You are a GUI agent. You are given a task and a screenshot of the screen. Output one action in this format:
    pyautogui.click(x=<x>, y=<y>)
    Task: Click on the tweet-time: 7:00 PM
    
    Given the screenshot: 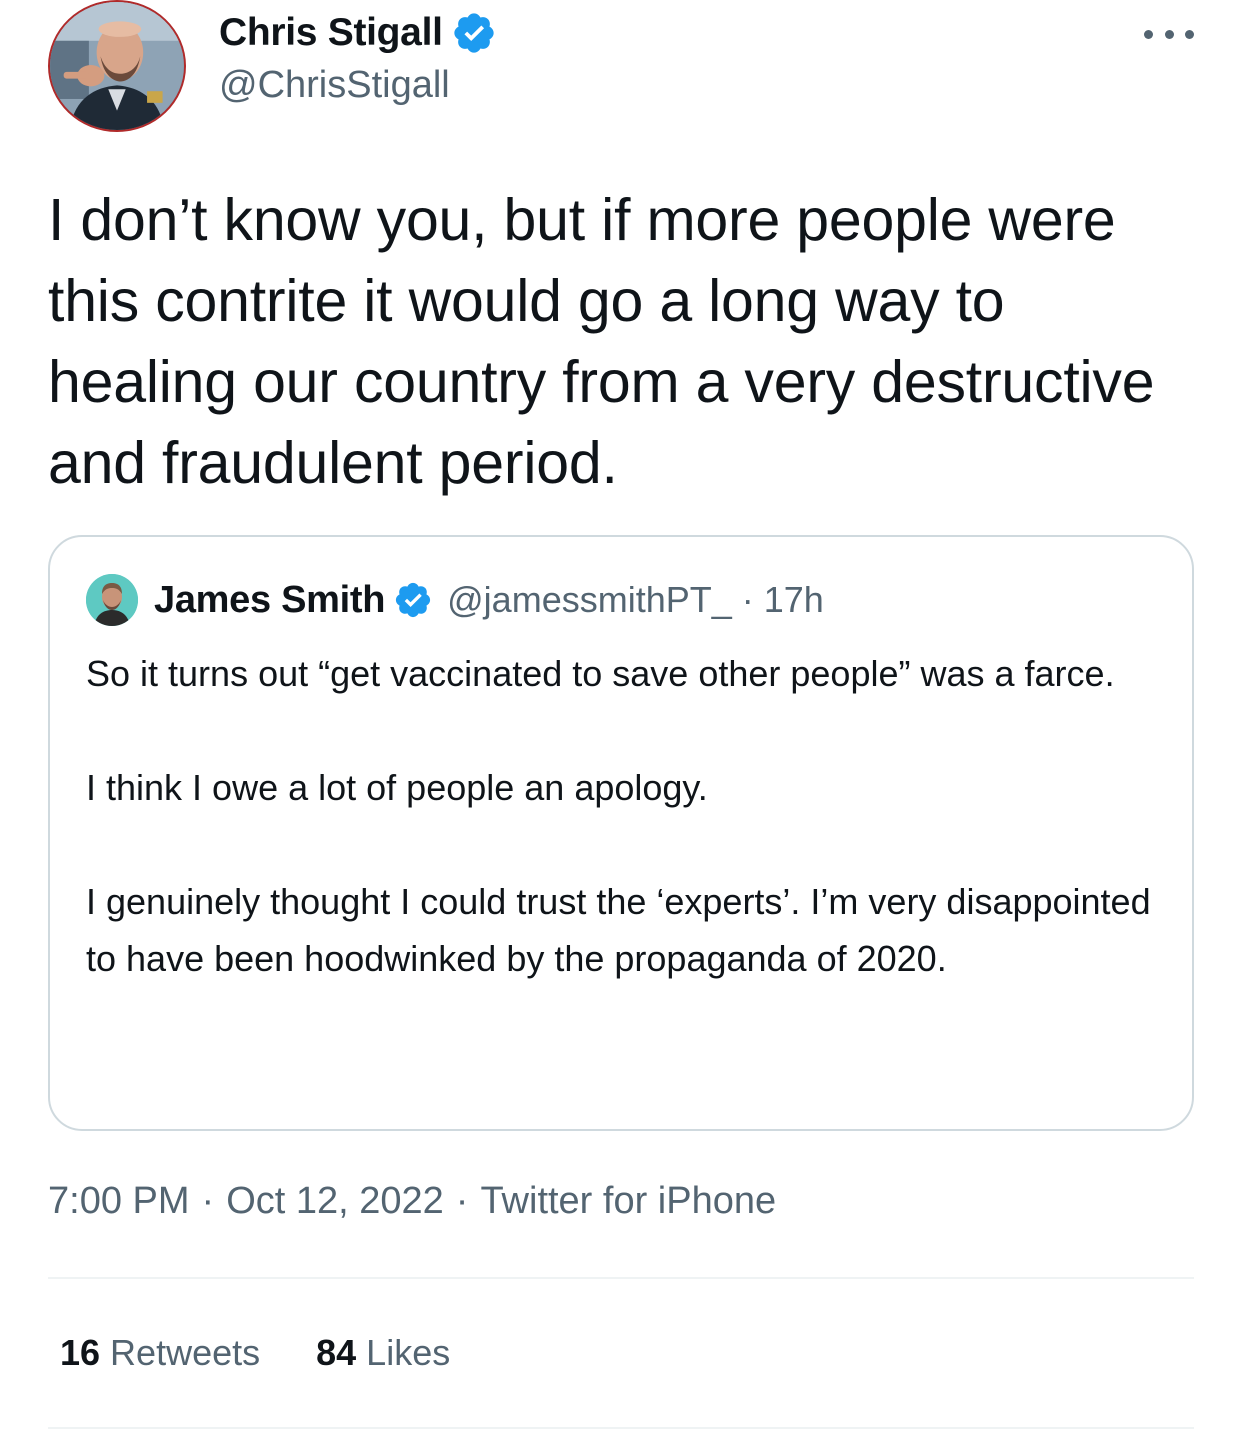 What is the action you would take?
    pyautogui.click(x=119, y=1201)
    